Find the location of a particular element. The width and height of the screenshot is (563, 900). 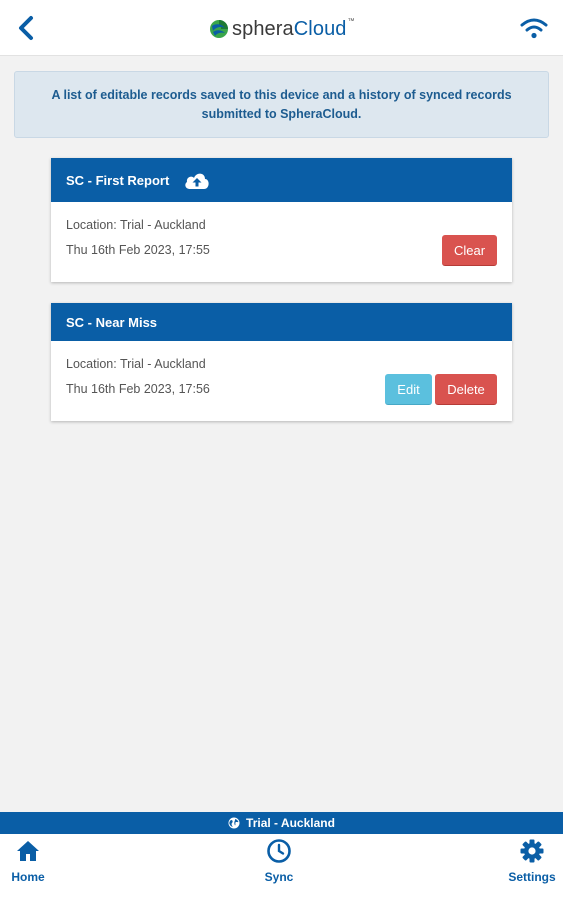

back-button is located at coordinates (26, 28).